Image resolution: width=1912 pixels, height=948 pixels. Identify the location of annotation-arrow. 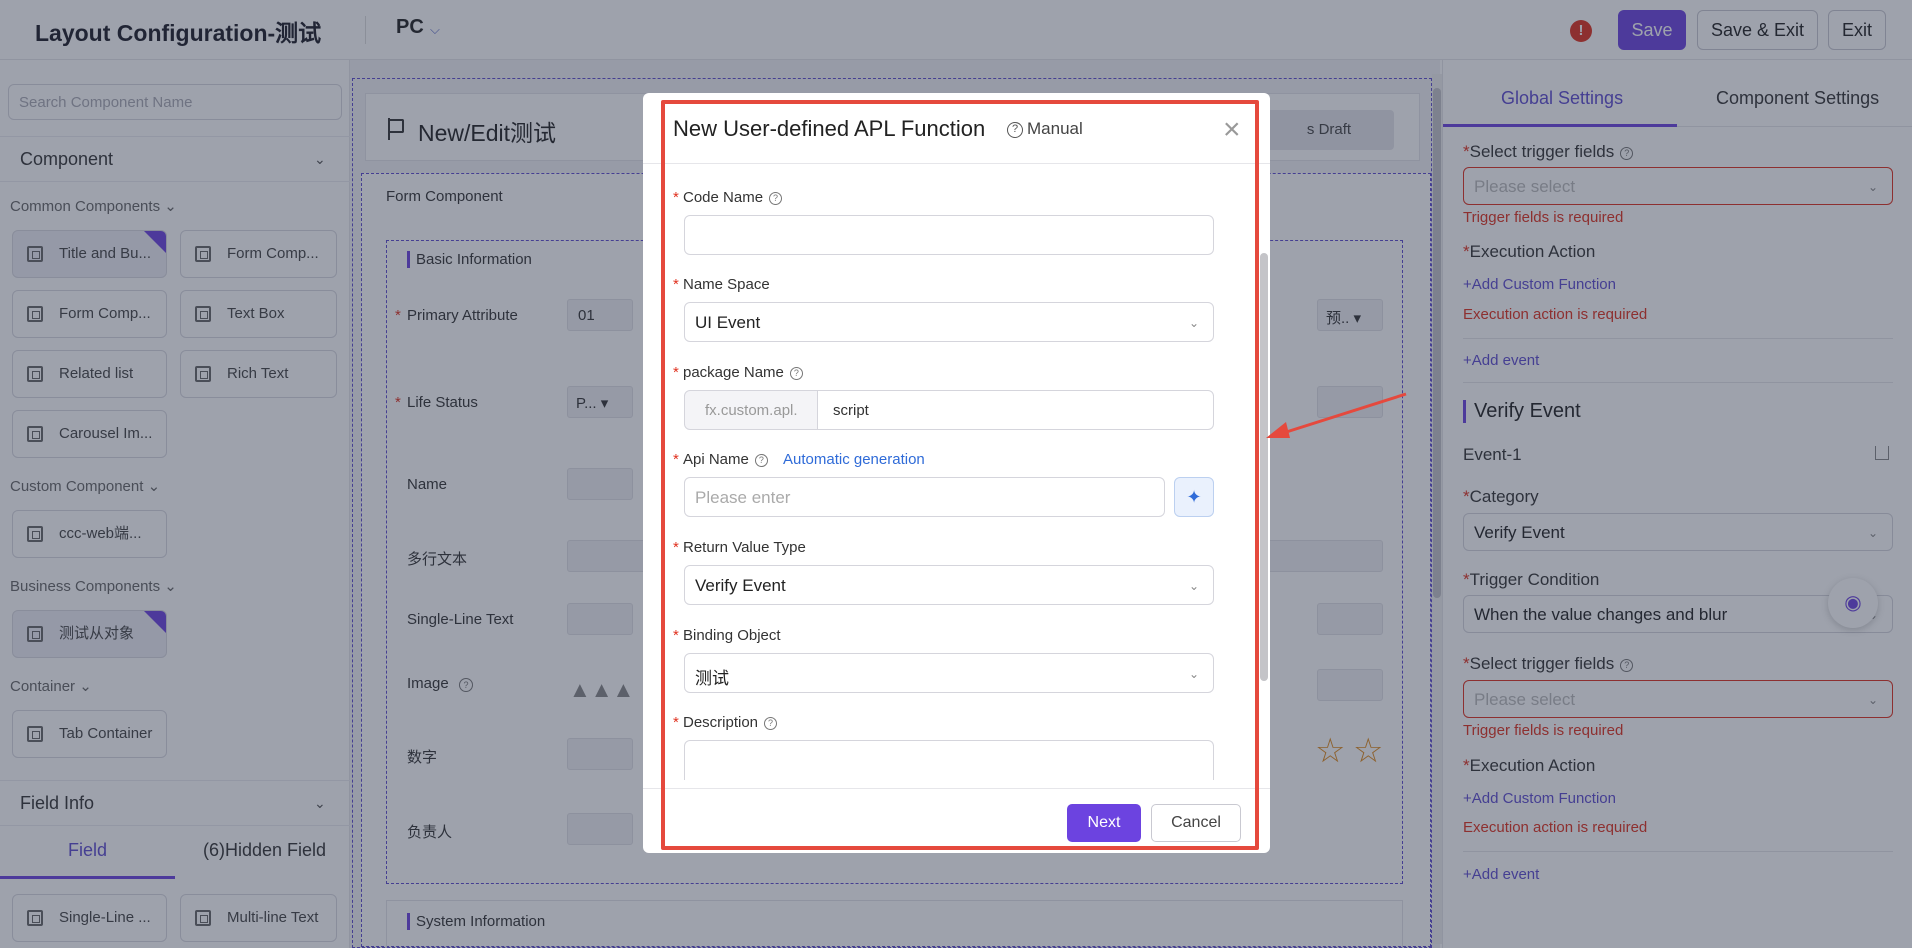
(1336, 415).